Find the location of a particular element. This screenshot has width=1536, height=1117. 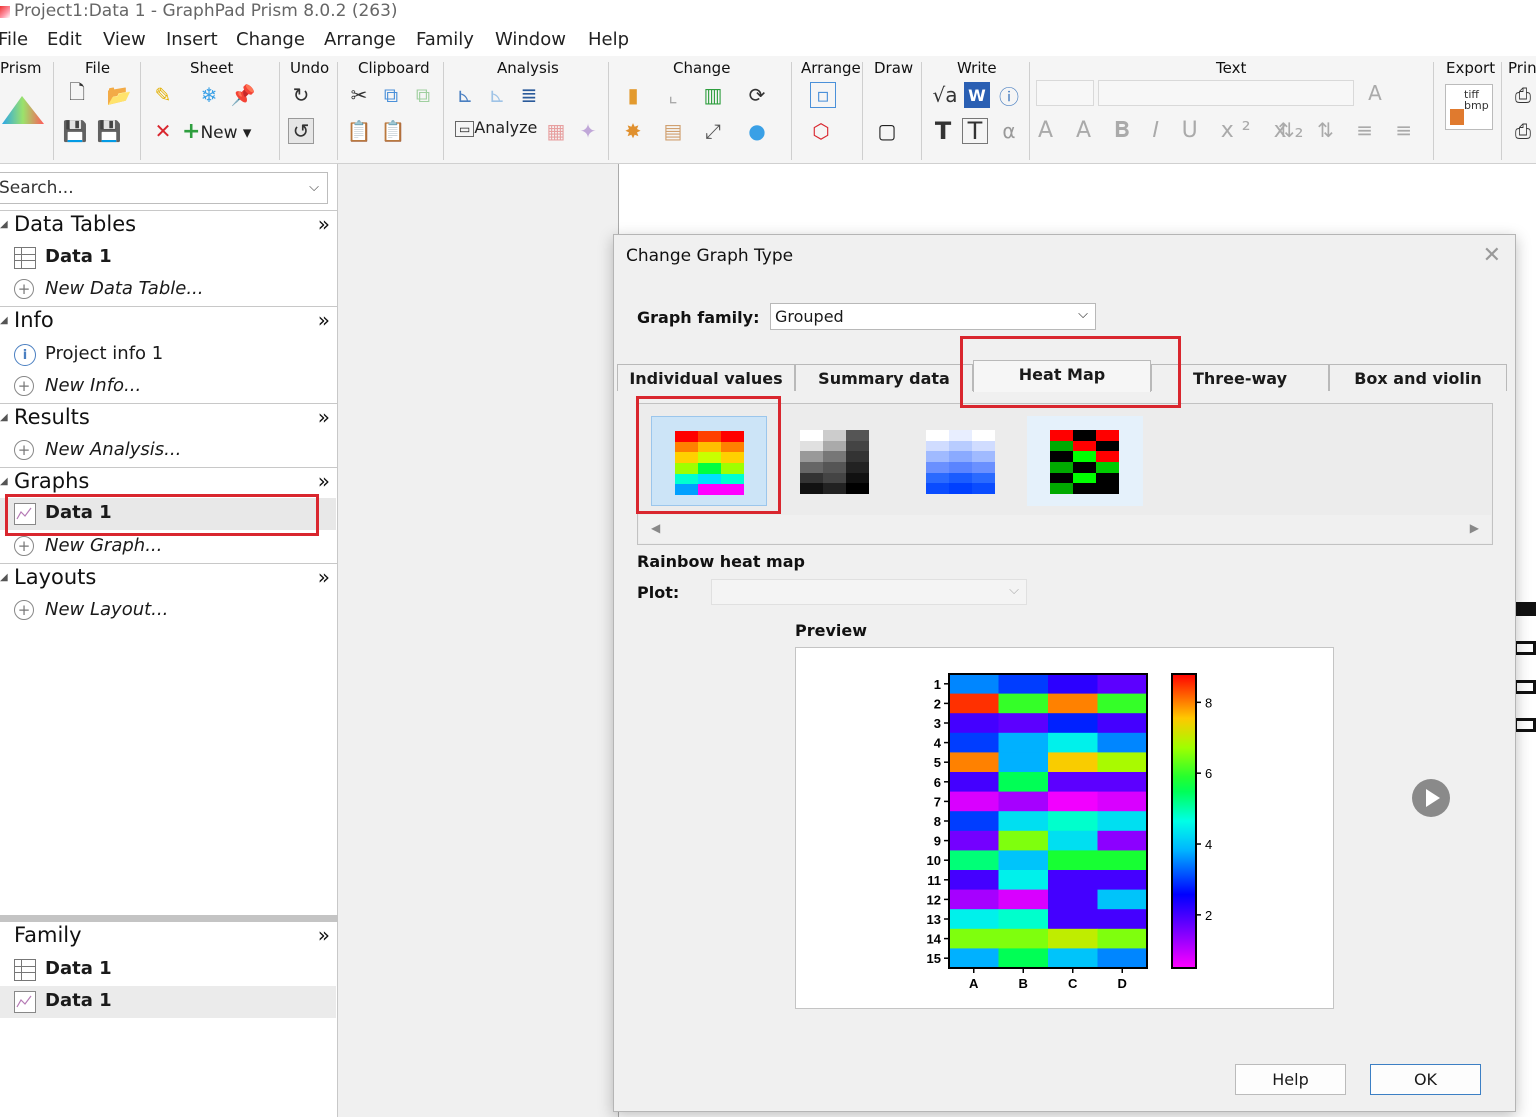

menu-change: Change is located at coordinates (270, 39).